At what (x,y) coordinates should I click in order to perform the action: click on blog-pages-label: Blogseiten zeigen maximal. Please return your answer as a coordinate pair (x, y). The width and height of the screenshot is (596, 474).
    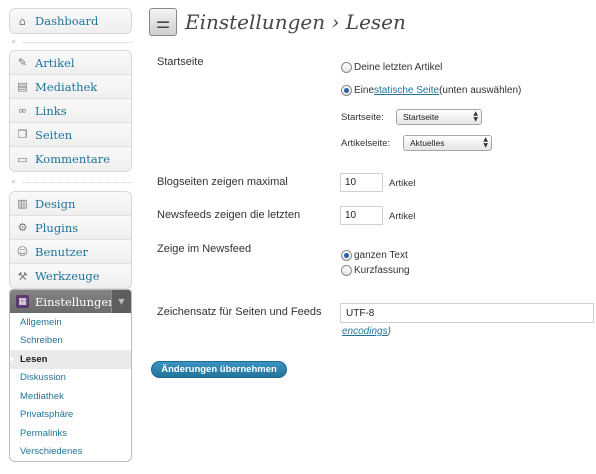
    Looking at the image, I should click on (222, 182).